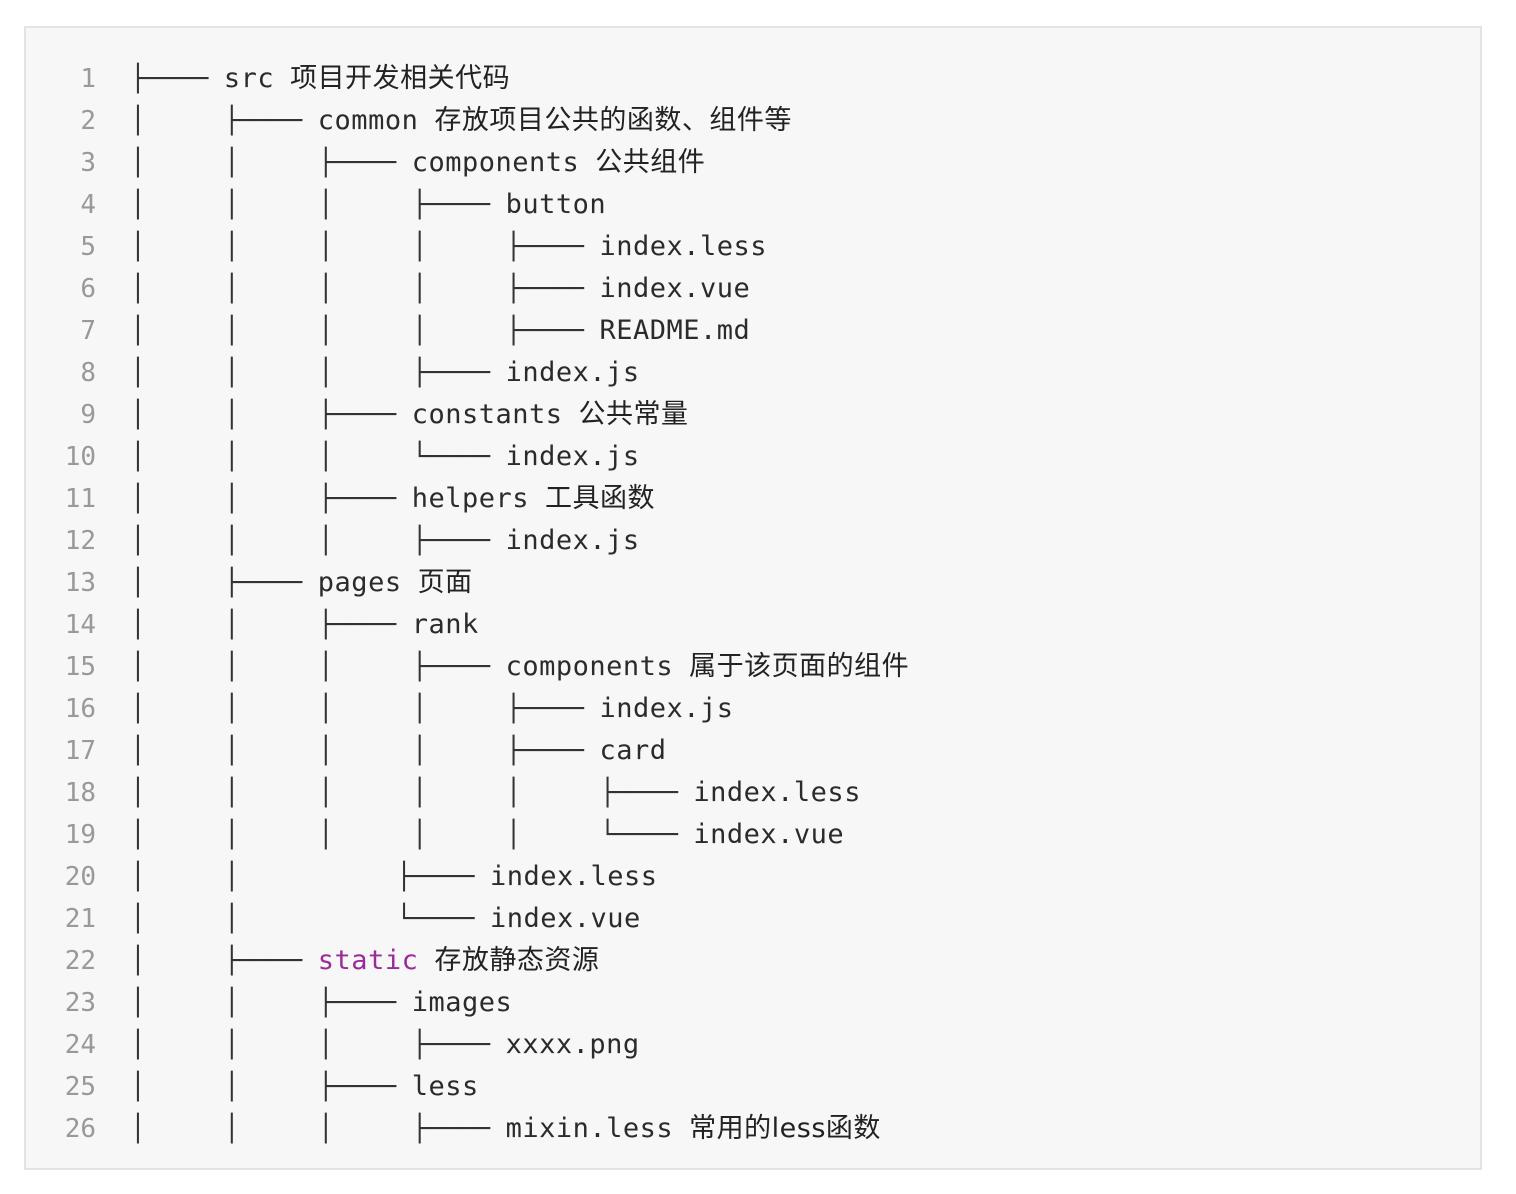  Describe the element at coordinates (753, 877) in the screenshot. I see `code-line: 20 │ │ ├──── index.less` at that location.